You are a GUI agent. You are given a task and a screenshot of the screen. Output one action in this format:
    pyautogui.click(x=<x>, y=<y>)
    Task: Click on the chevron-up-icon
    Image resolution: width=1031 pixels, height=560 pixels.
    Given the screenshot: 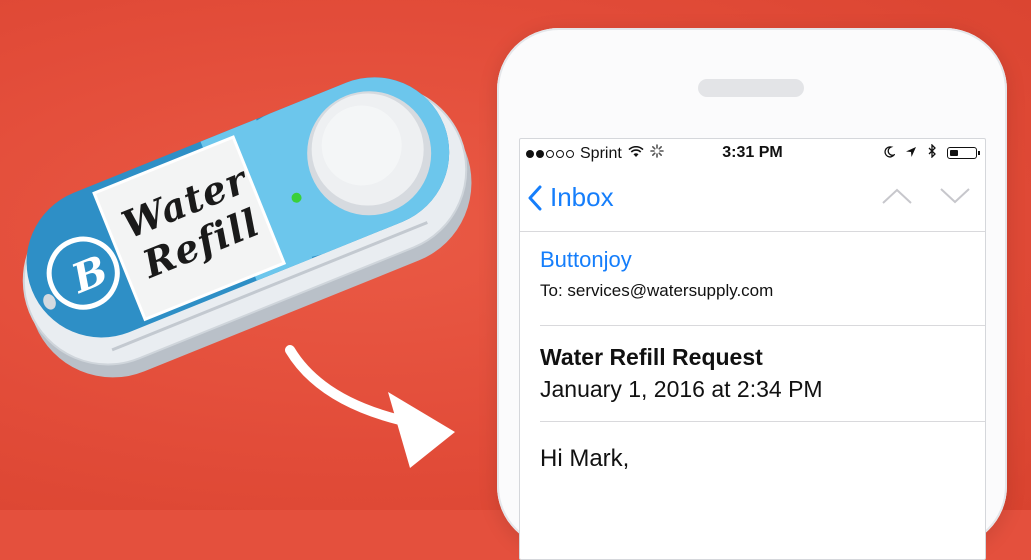 What is the action you would take?
    pyautogui.click(x=897, y=196)
    